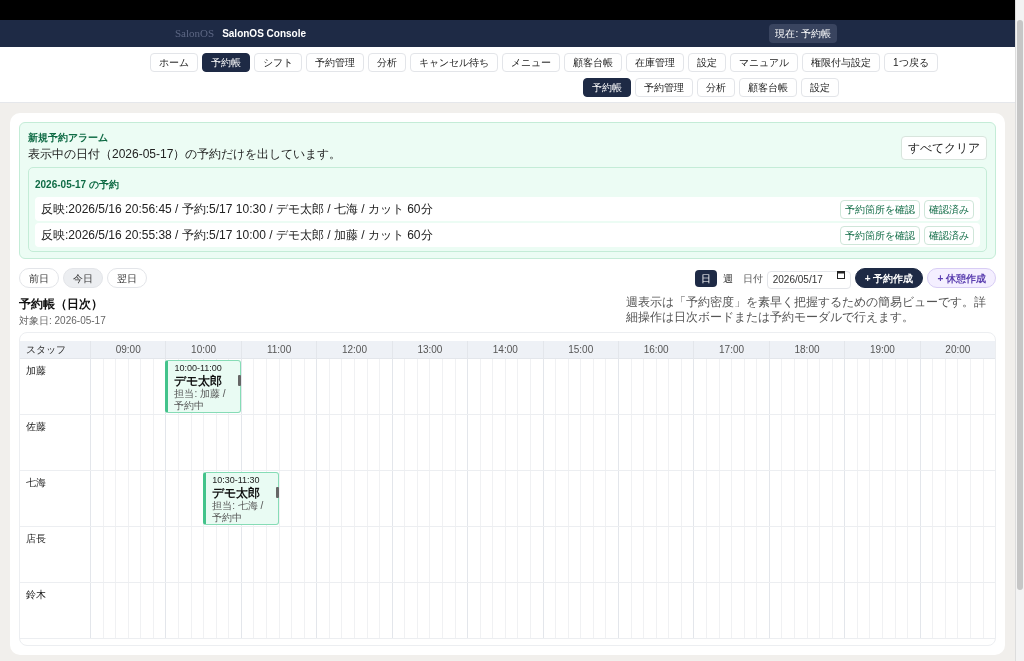 Image resolution: width=1024 pixels, height=661 pixels. Describe the element at coordinates (607, 87) in the screenshot. I see `sub-nav-tab: 予約帳` at that location.